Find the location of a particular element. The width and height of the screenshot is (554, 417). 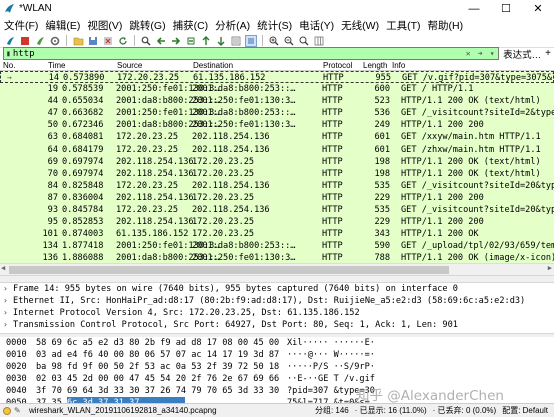

packet-source: 172.20.23.25 is located at coordinates (147, 185).